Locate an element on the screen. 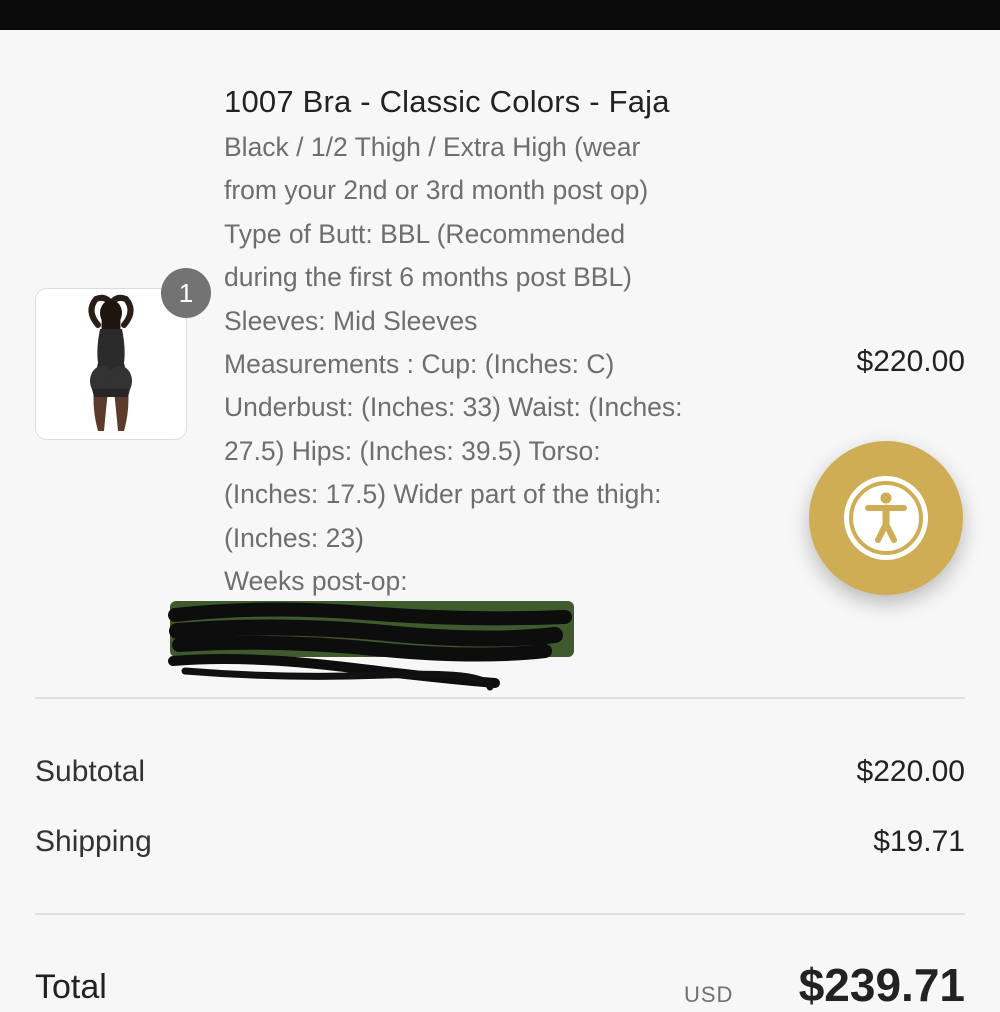  detail-line: Underbust: (Inches: 33) Waist: (Inches: is located at coordinates (453, 407).